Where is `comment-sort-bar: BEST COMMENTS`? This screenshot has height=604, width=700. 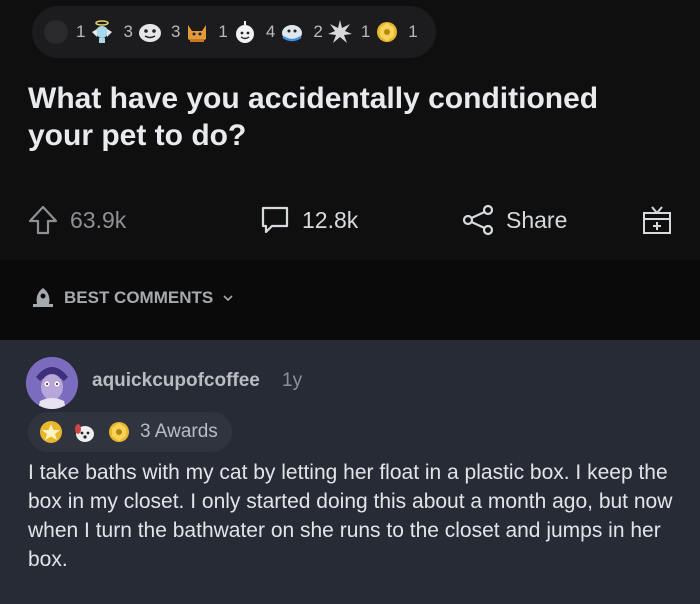 comment-sort-bar: BEST COMMENTS is located at coordinates (350, 300).